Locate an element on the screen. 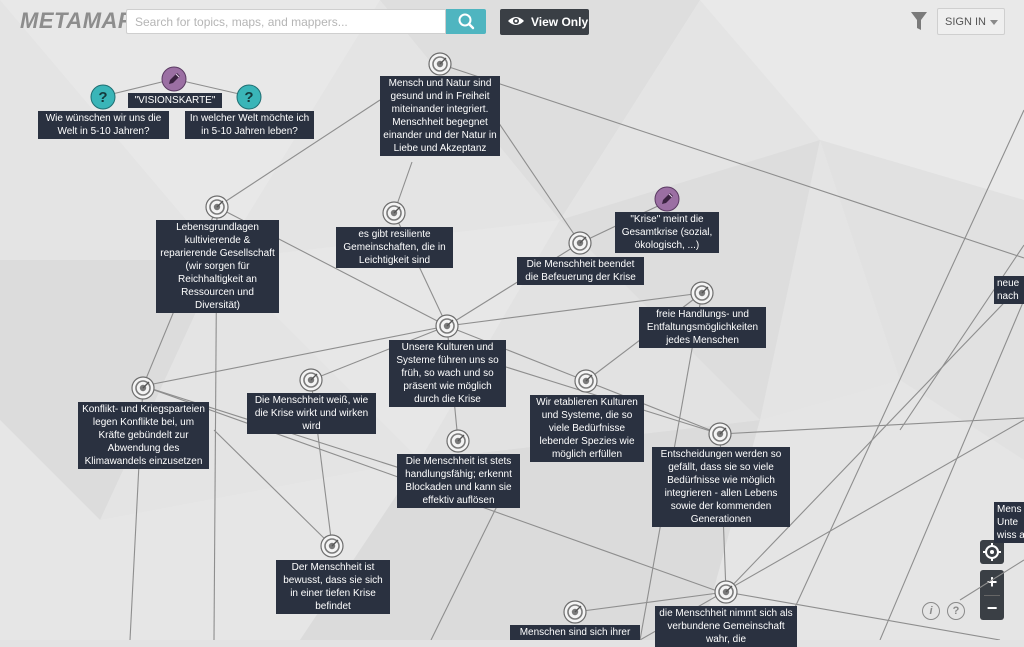 The height and width of the screenshot is (647, 1024). topic-label-ihrer: Menschen sind sich ihrer is located at coordinates (575, 632).